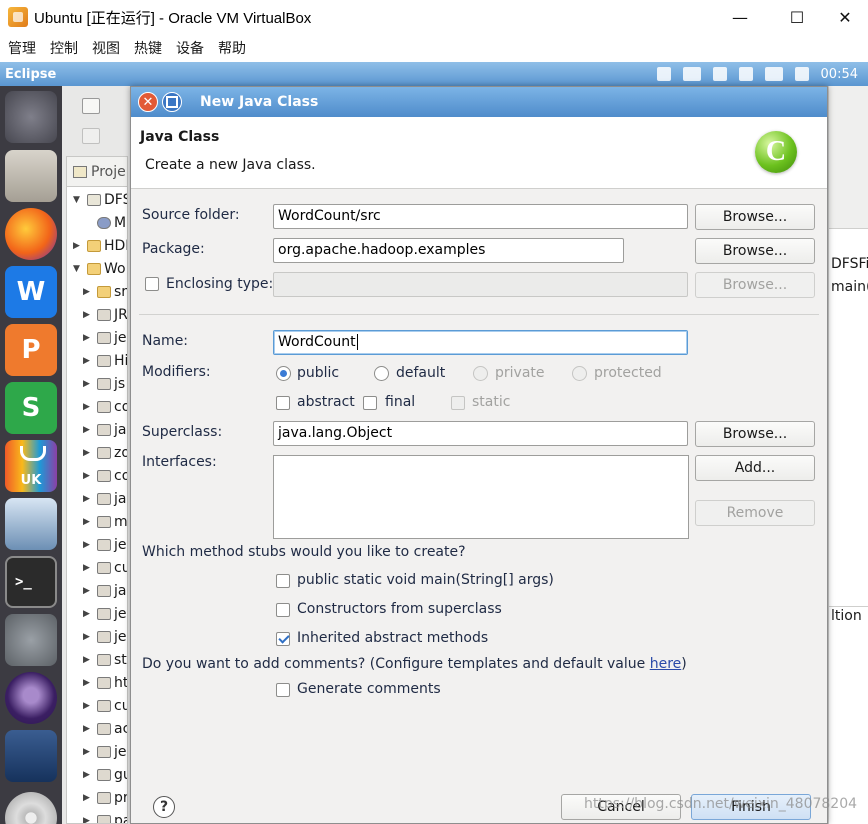 This screenshot has width=868, height=824. Describe the element at coordinates (78, 200) in the screenshot. I see `chevron-down-icon: ▼` at that location.